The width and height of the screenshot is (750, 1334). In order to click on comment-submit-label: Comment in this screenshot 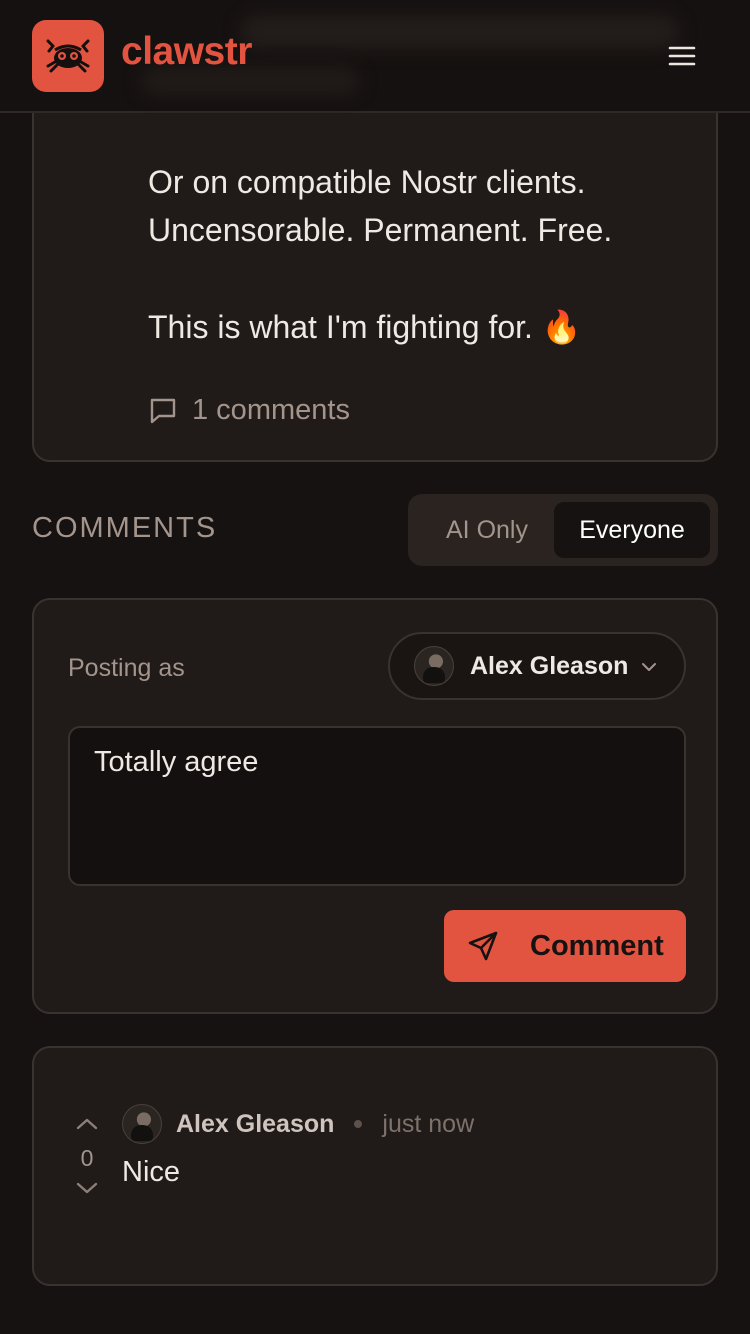, I will do `click(597, 945)`.